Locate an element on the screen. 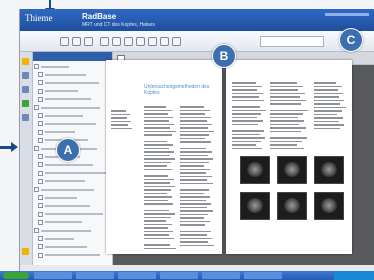 This screenshot has width=374, height=280. toolbar-bookmark-icon is located at coordinates (116, 41).